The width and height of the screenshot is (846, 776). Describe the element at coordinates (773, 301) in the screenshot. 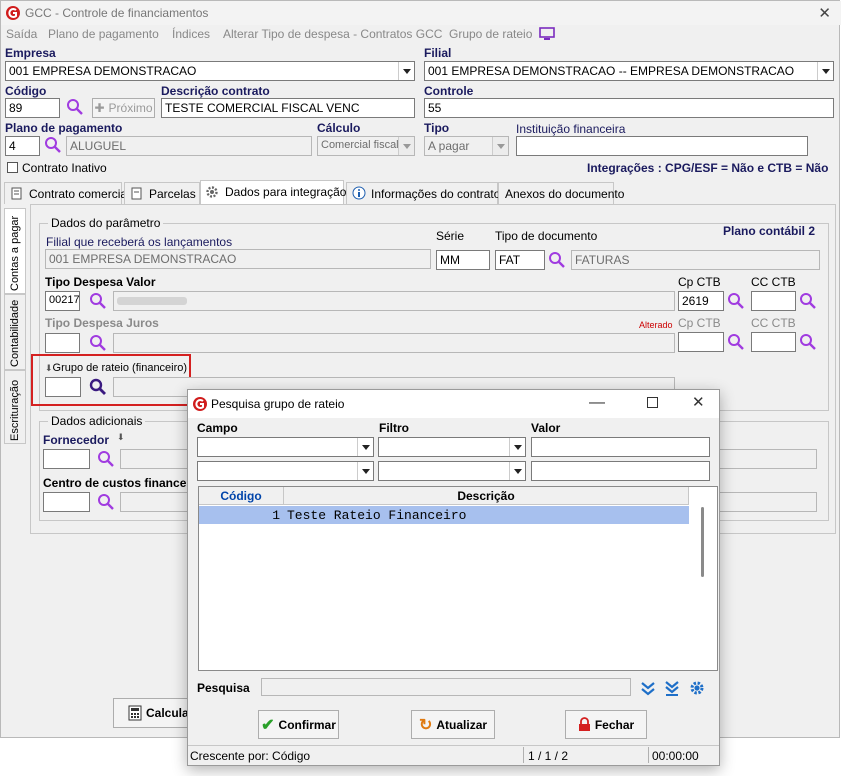

I see `cc-ctb-input` at that location.